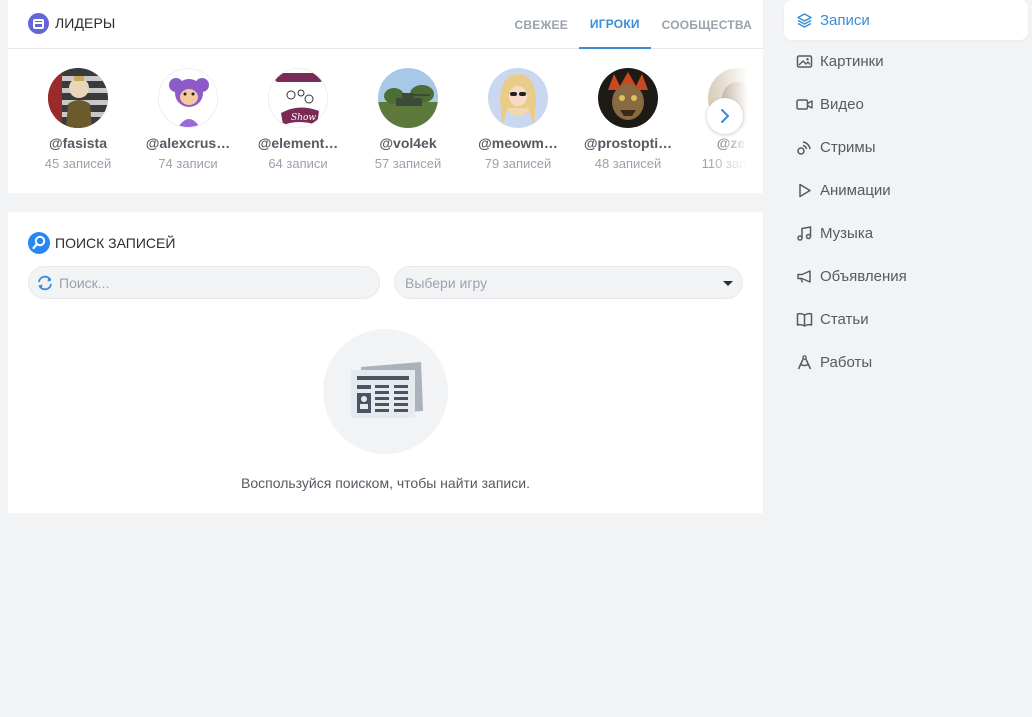 The height and width of the screenshot is (717, 1032). What do you see at coordinates (728, 283) in the screenshot?
I see `chevron-down-icon` at bounding box center [728, 283].